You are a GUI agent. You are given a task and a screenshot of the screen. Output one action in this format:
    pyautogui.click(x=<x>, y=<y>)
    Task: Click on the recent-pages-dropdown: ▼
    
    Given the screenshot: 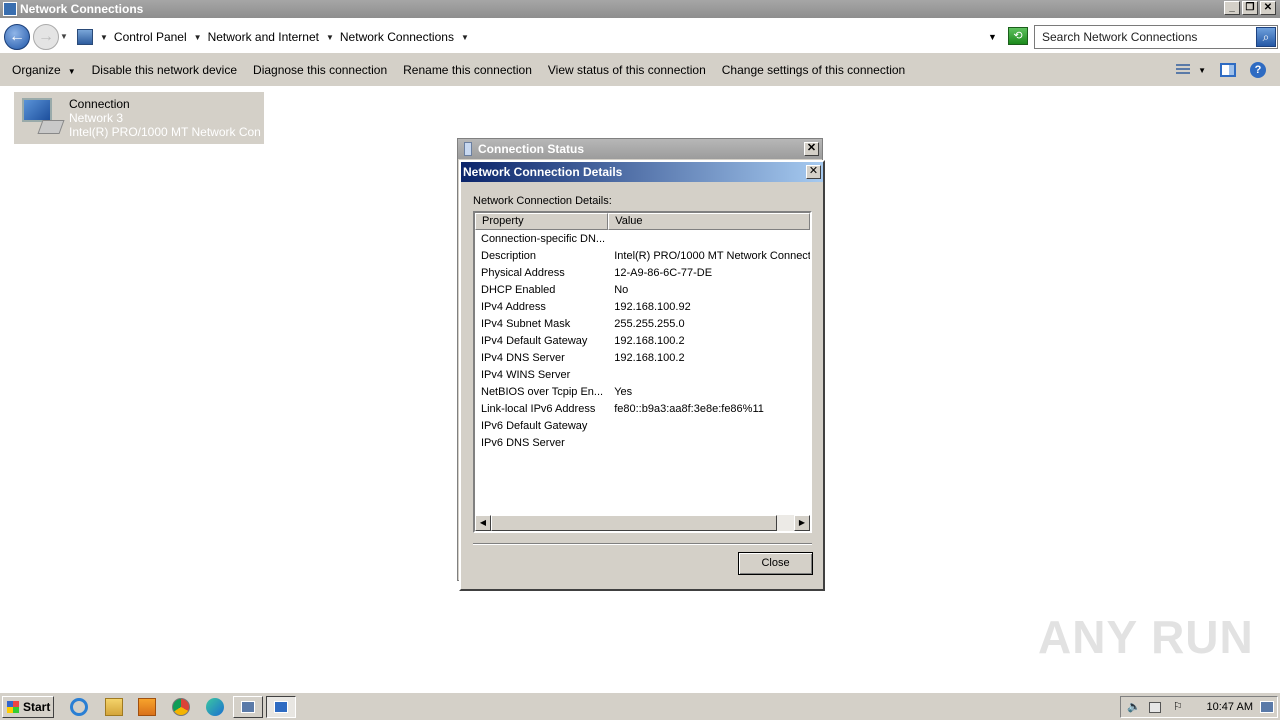 What is the action you would take?
    pyautogui.click(x=64, y=36)
    